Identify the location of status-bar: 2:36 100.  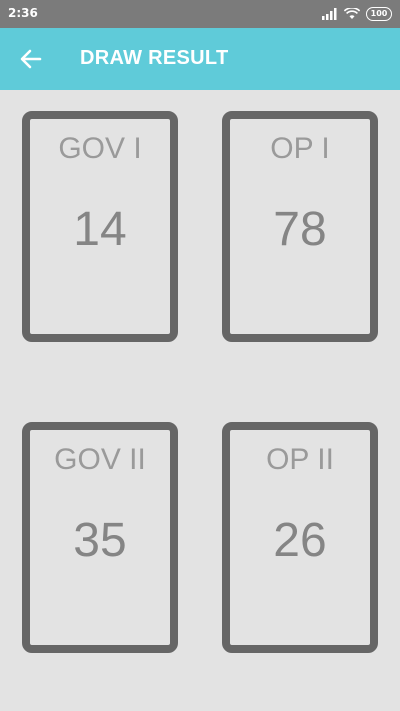
(200, 14).